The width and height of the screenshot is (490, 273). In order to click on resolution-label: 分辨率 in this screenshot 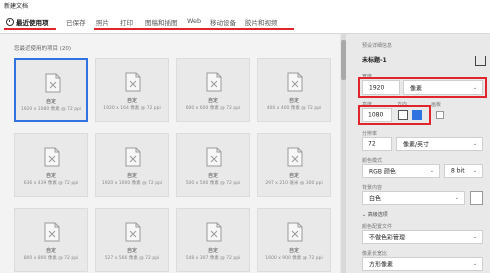, I will do `click(370, 134)`.